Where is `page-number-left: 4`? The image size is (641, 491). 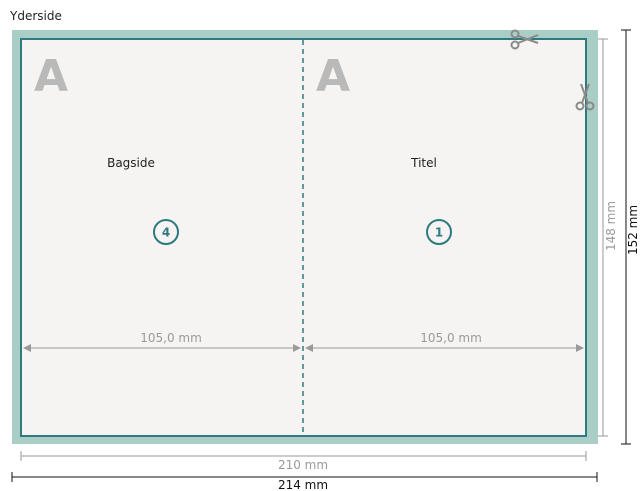
page-number-left: 4 is located at coordinates (166, 233).